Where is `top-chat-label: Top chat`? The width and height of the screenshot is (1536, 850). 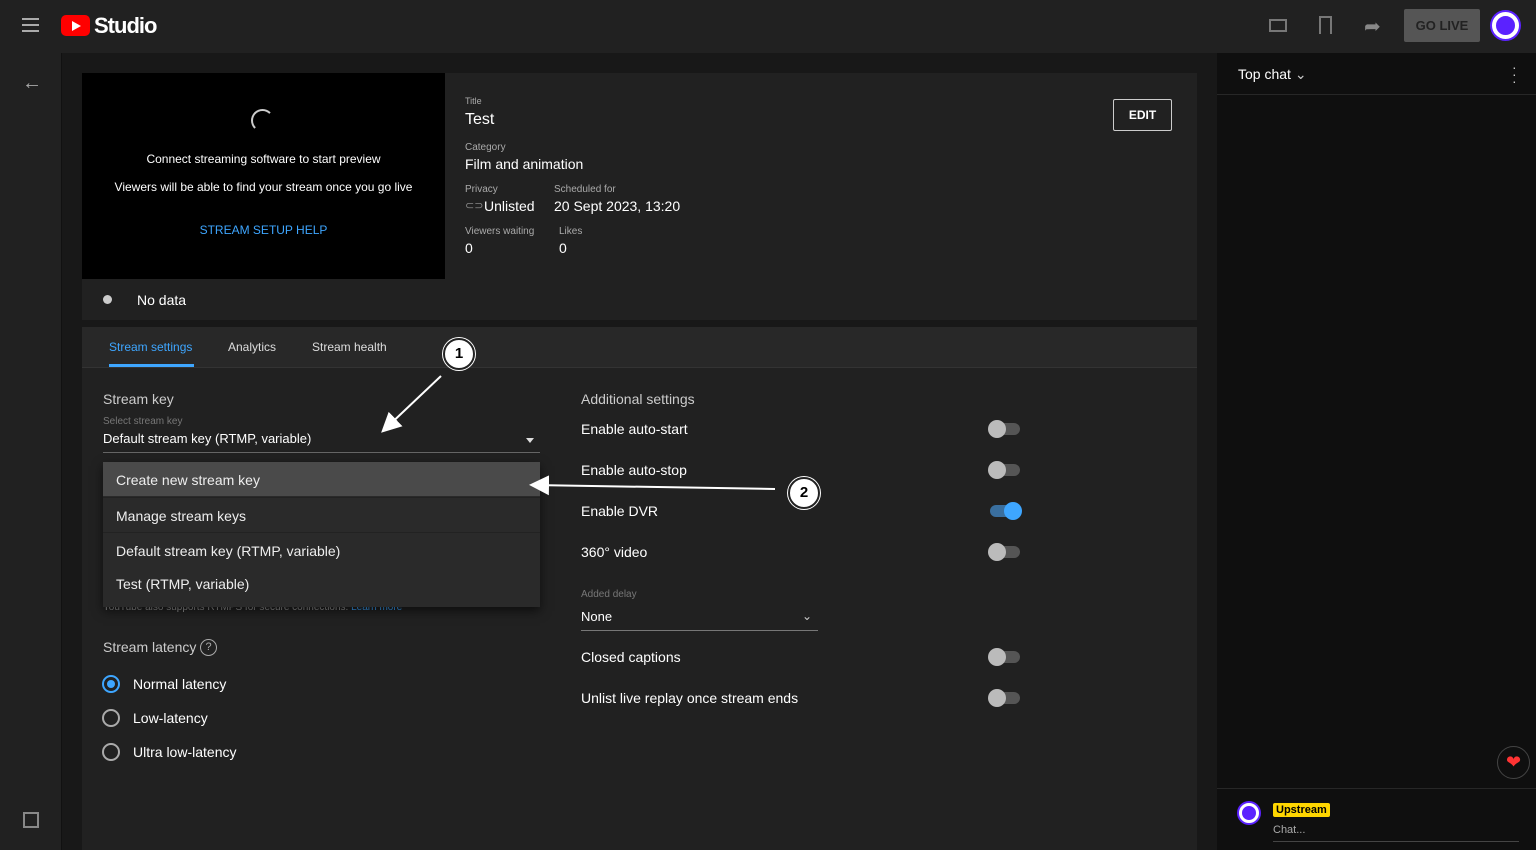
top-chat-label: Top chat is located at coordinates (1264, 74).